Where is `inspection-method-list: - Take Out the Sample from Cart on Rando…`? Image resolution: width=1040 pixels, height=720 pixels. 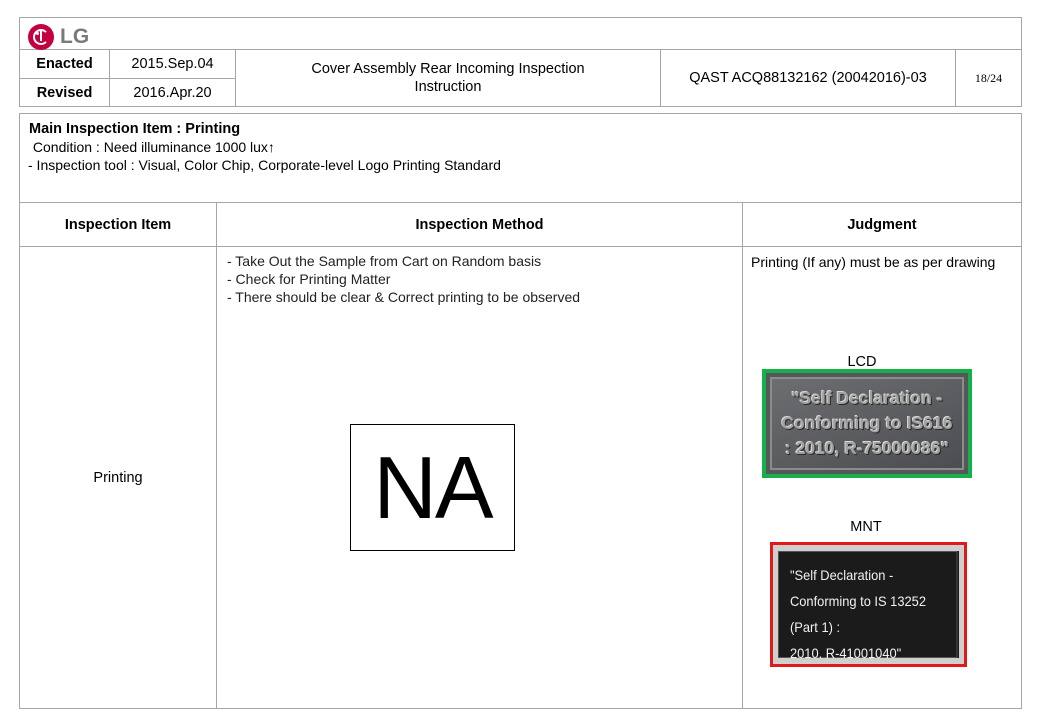
inspection-method-list: - Take Out the Sample from Cart on Rando… is located at coordinates (403, 279).